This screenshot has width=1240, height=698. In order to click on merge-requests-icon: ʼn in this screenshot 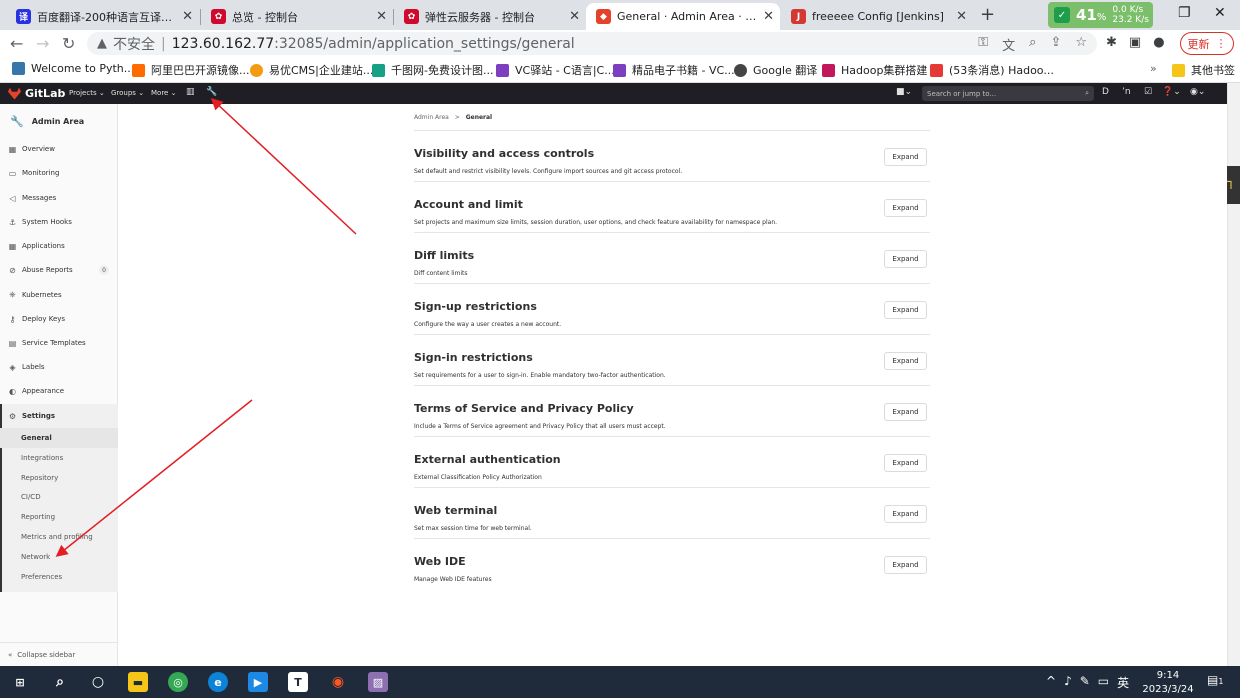, I will do `click(1126, 92)`.